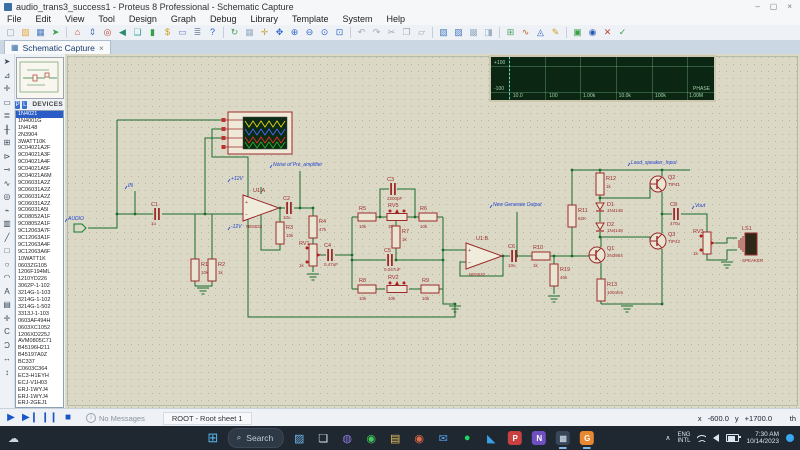 This screenshot has height=450, width=800. I want to click on device-item: 9C06031A5I, so click(39, 210).